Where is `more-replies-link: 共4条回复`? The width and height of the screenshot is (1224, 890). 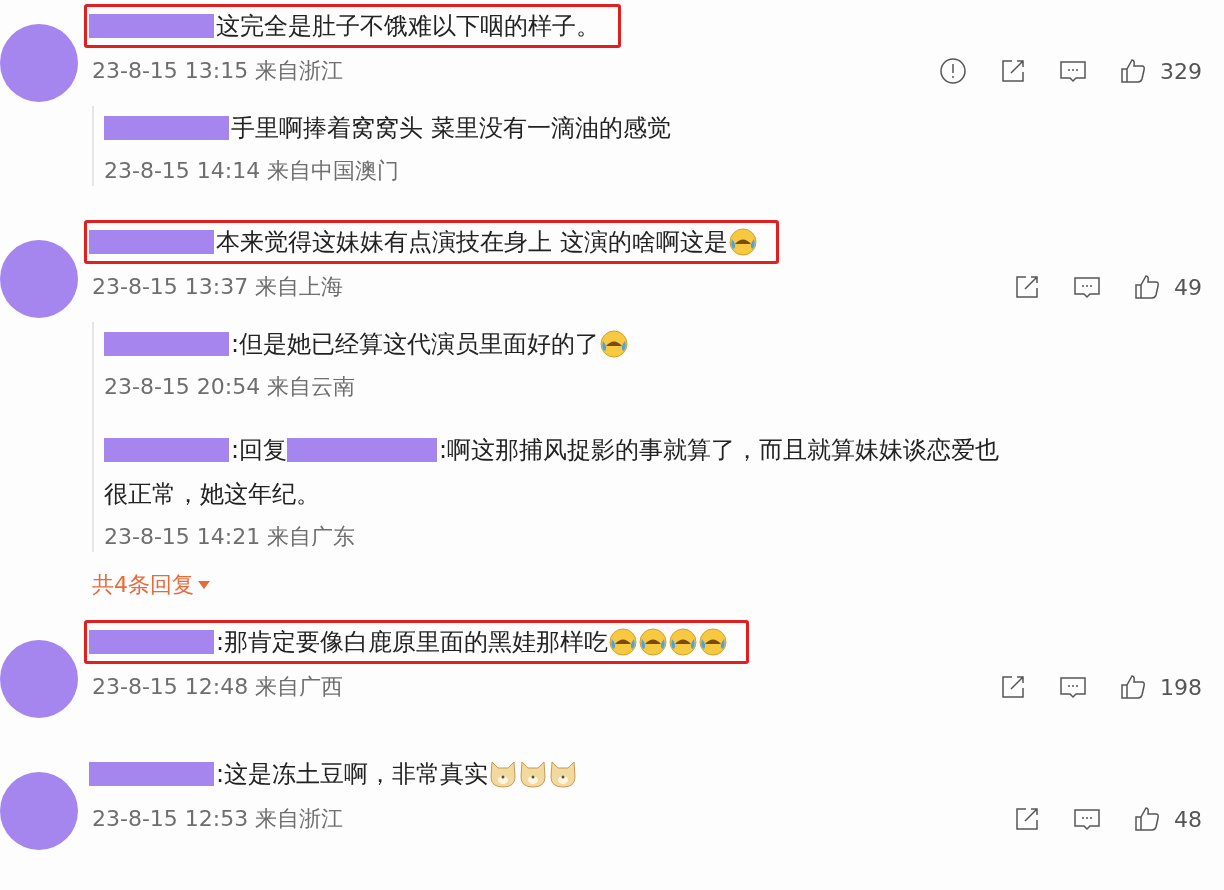
more-replies-link: 共4条回复 is located at coordinates (151, 585).